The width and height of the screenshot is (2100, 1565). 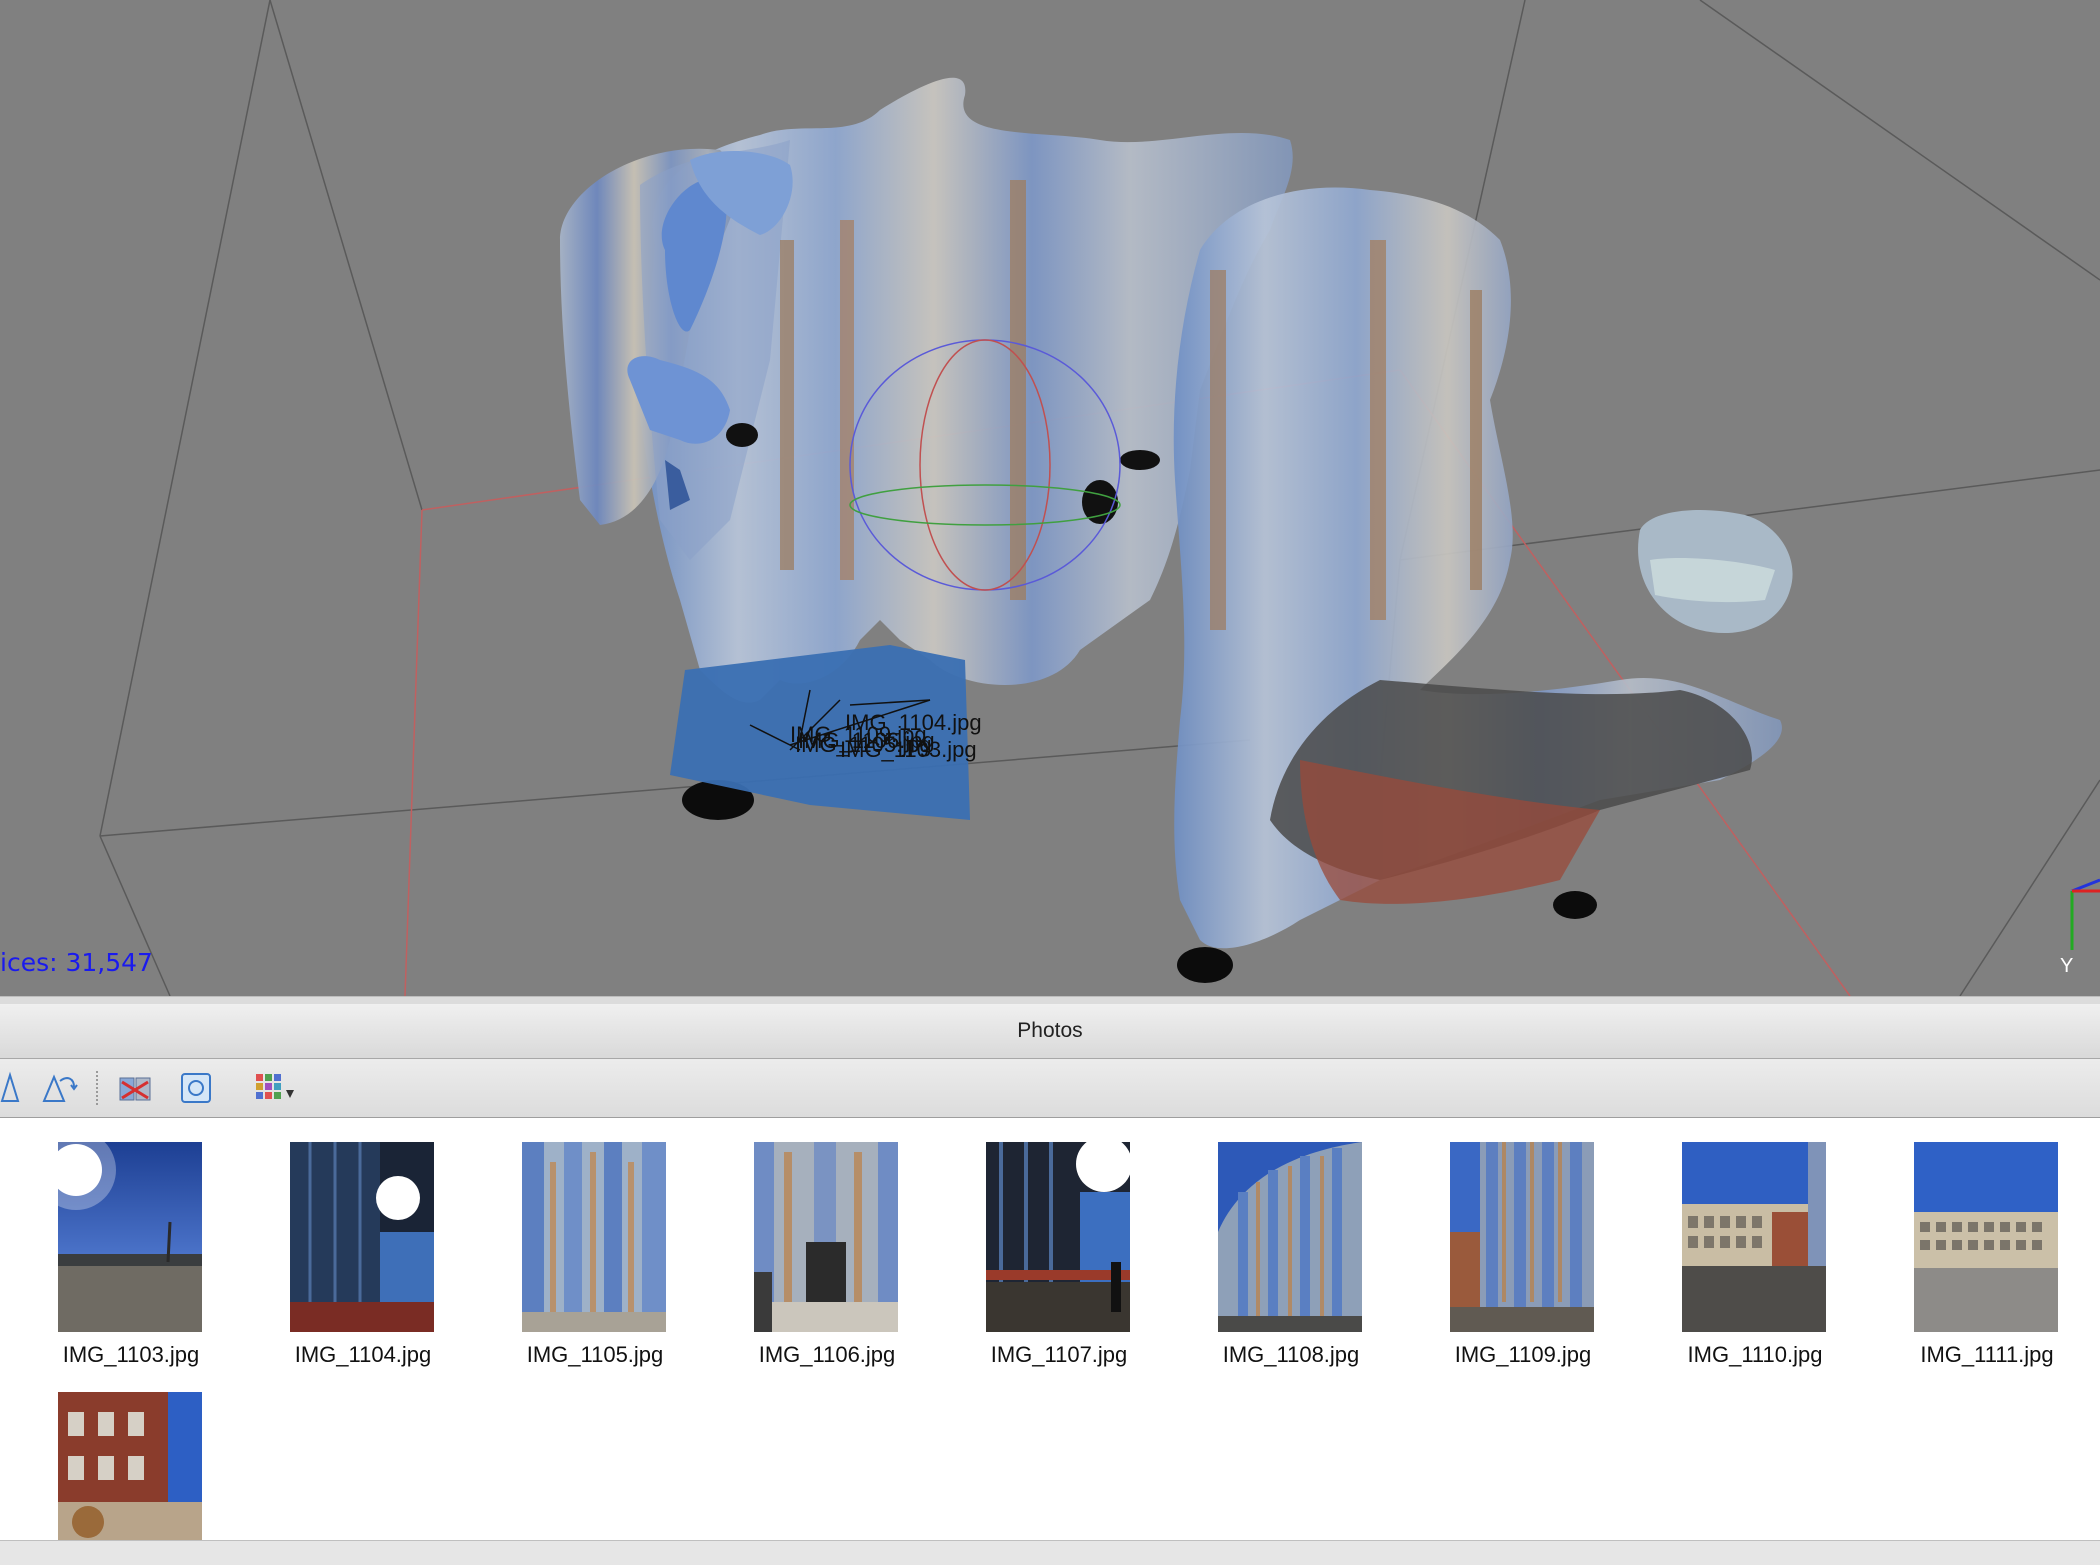 I want to click on reset-view-button, so click(x=196, y=1088).